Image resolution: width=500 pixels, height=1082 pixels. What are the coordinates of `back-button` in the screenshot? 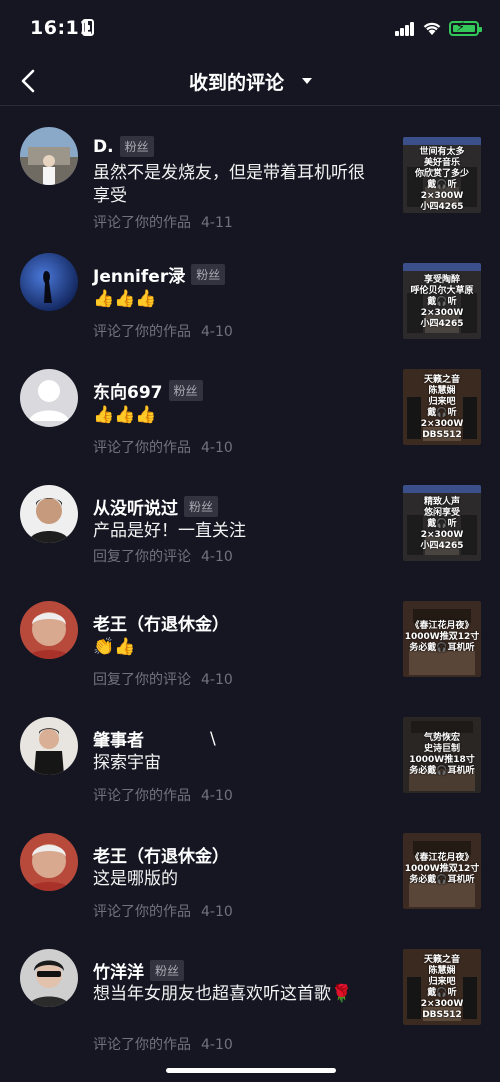 It's located at (29, 81).